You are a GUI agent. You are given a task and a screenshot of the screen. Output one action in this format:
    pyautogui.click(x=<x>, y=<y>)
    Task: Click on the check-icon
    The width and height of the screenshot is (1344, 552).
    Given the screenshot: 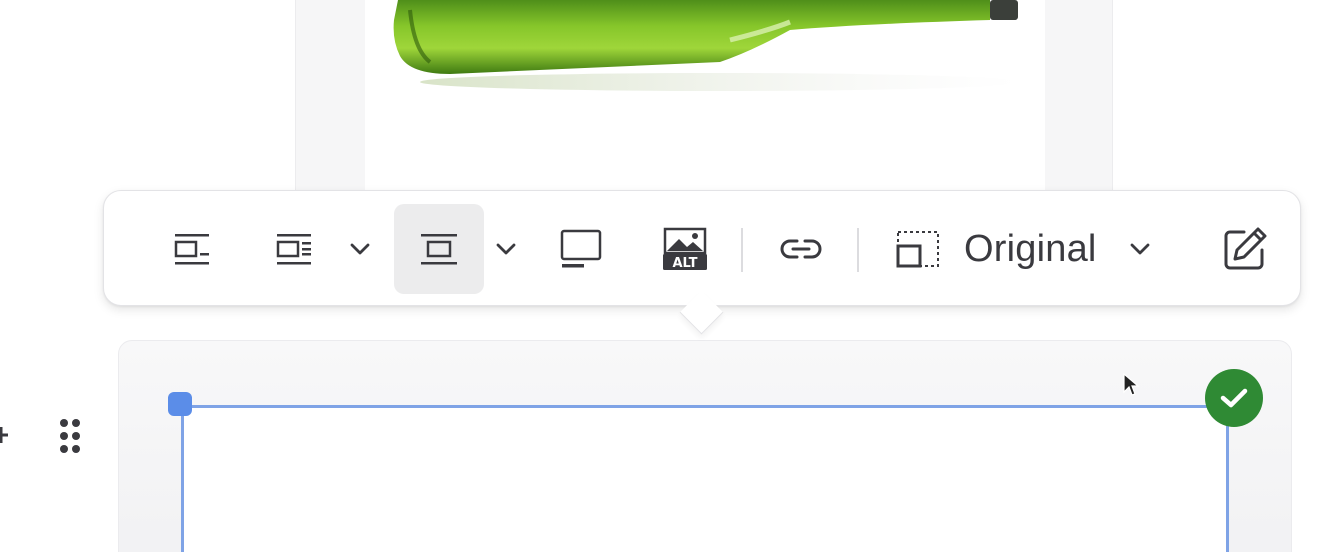 What is the action you would take?
    pyautogui.click(x=1234, y=398)
    